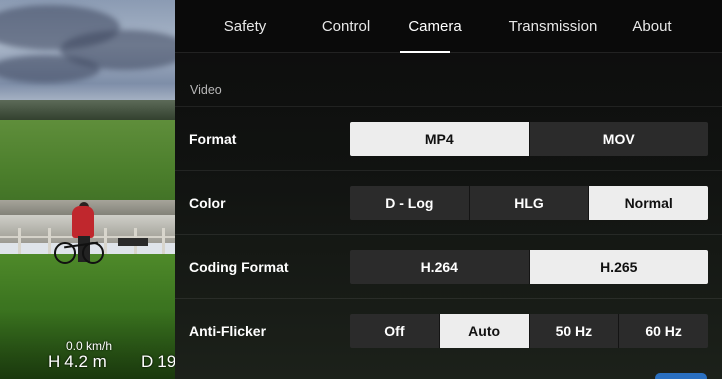  I want to click on setting-row-format: Format MP4 MOV, so click(448, 138).